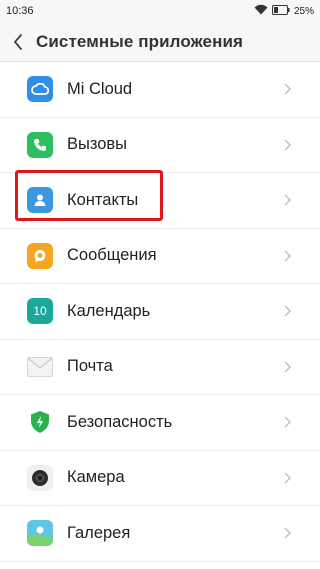 Image resolution: width=320 pixels, height=569 pixels. Describe the element at coordinates (280, 11) in the screenshot. I see `battery-icon` at that location.